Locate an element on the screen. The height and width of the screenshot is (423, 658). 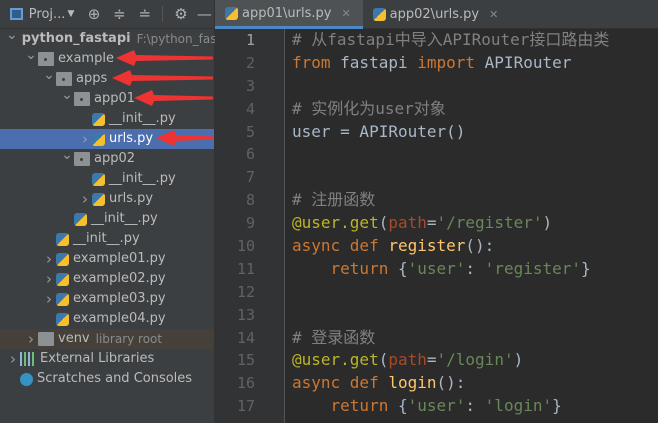
line-number: 9 is located at coordinates (250, 223).